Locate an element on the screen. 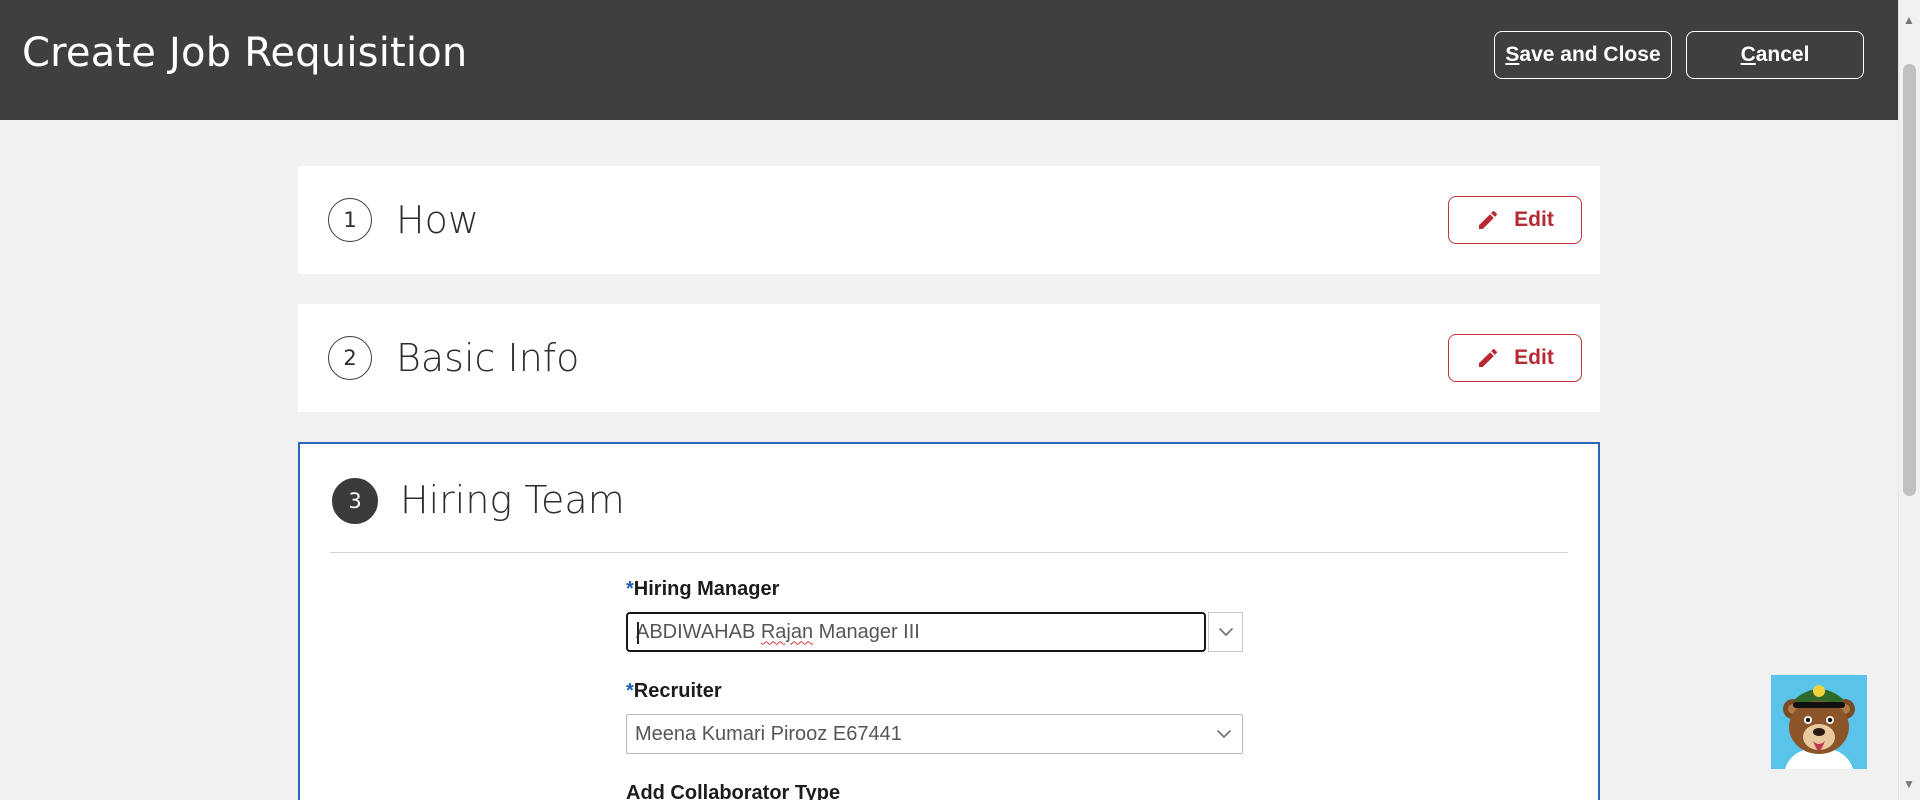 This screenshot has width=1920, height=800. step-title: How is located at coordinates (437, 220).